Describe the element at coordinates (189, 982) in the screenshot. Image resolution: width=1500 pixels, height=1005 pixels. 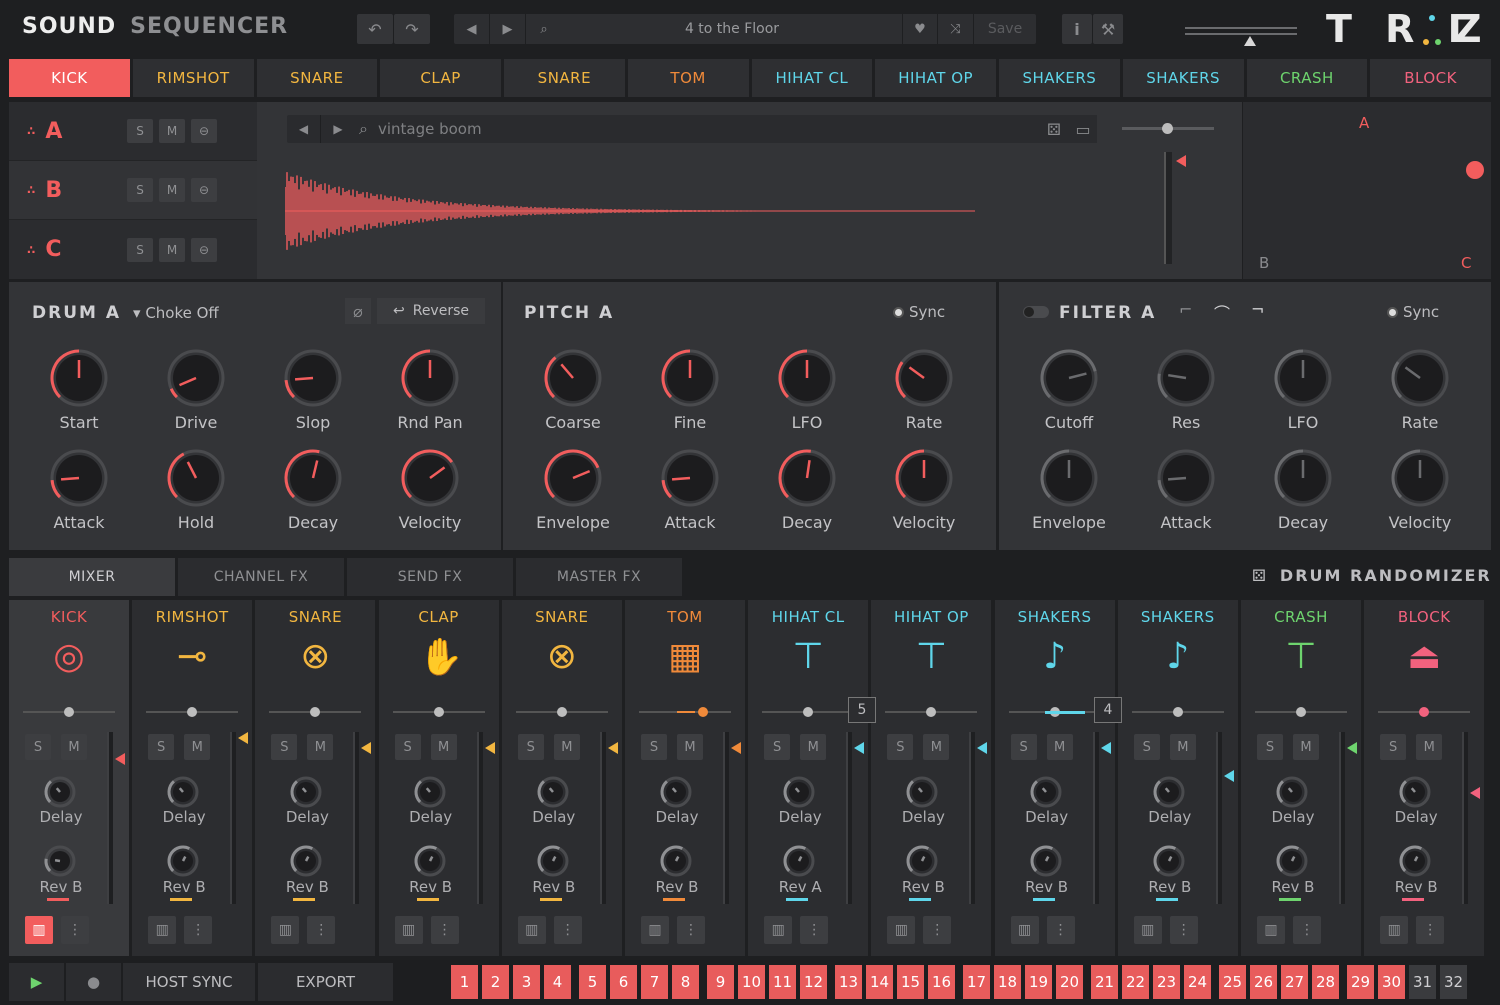
I see `host-sync-button: HOST SYNC` at that location.